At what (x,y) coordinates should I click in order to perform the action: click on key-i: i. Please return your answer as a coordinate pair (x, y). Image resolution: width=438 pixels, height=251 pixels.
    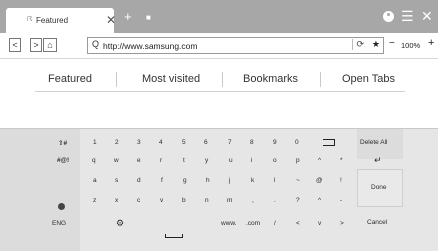
    Looking at the image, I should click on (251, 160).